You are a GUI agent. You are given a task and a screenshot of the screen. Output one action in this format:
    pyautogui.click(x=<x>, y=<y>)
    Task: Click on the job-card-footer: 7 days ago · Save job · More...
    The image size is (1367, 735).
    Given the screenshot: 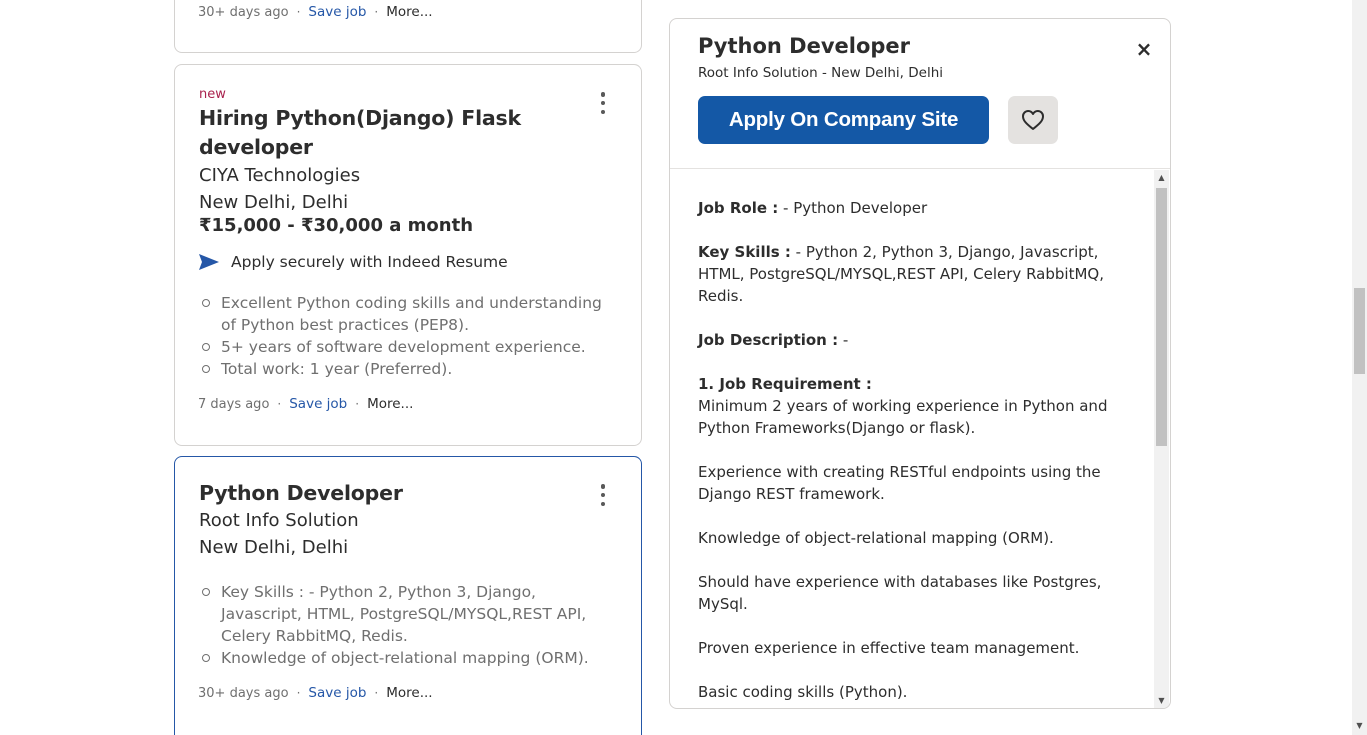 What is the action you would take?
    pyautogui.click(x=305, y=404)
    